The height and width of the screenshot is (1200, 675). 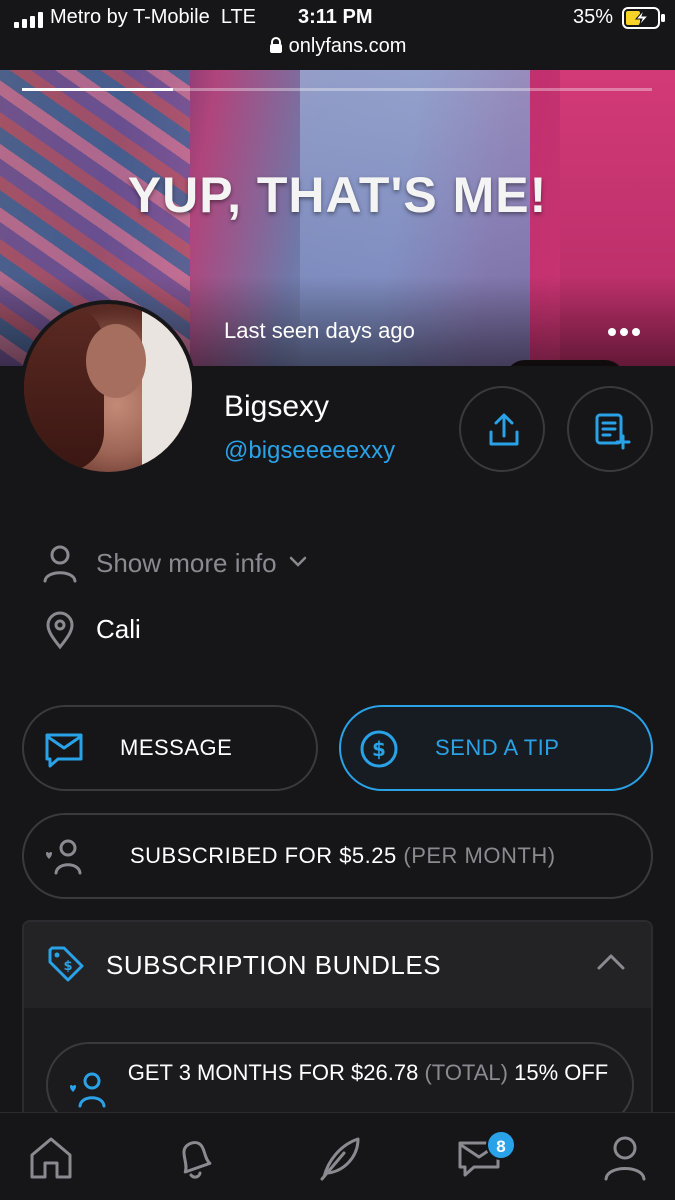 I want to click on subscribed-price: SUBSCRIBED FOR $5.25, so click(x=263, y=855).